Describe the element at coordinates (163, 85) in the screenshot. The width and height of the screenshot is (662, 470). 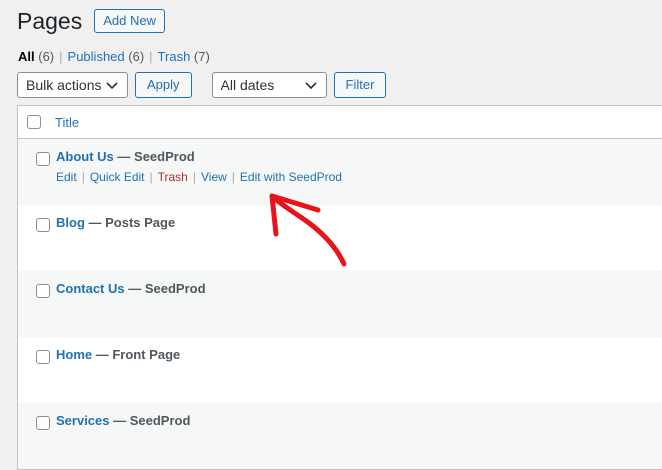
I see `apply-button: Apply` at that location.